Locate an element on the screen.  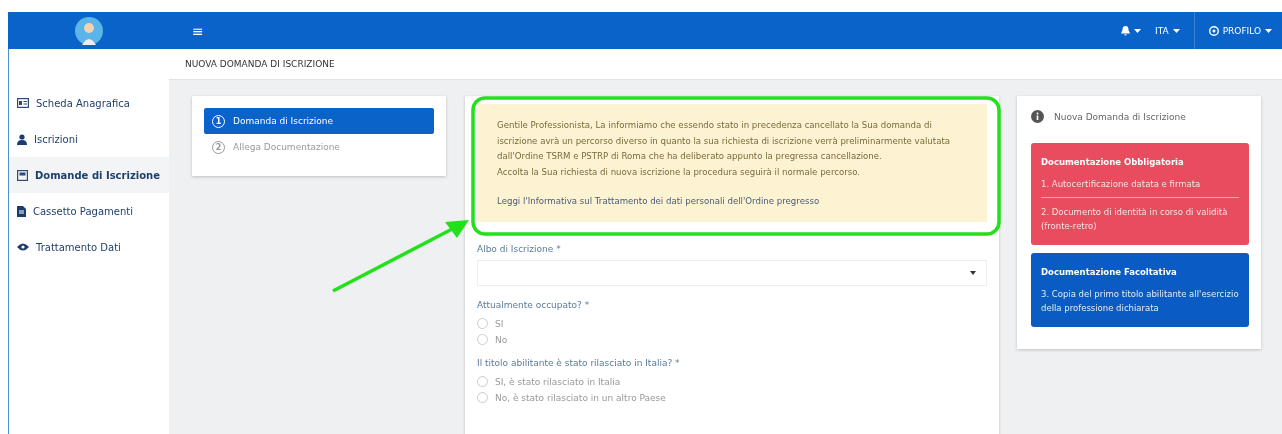
sidebar-item: Scheda Anagrafica is located at coordinates (89, 103).